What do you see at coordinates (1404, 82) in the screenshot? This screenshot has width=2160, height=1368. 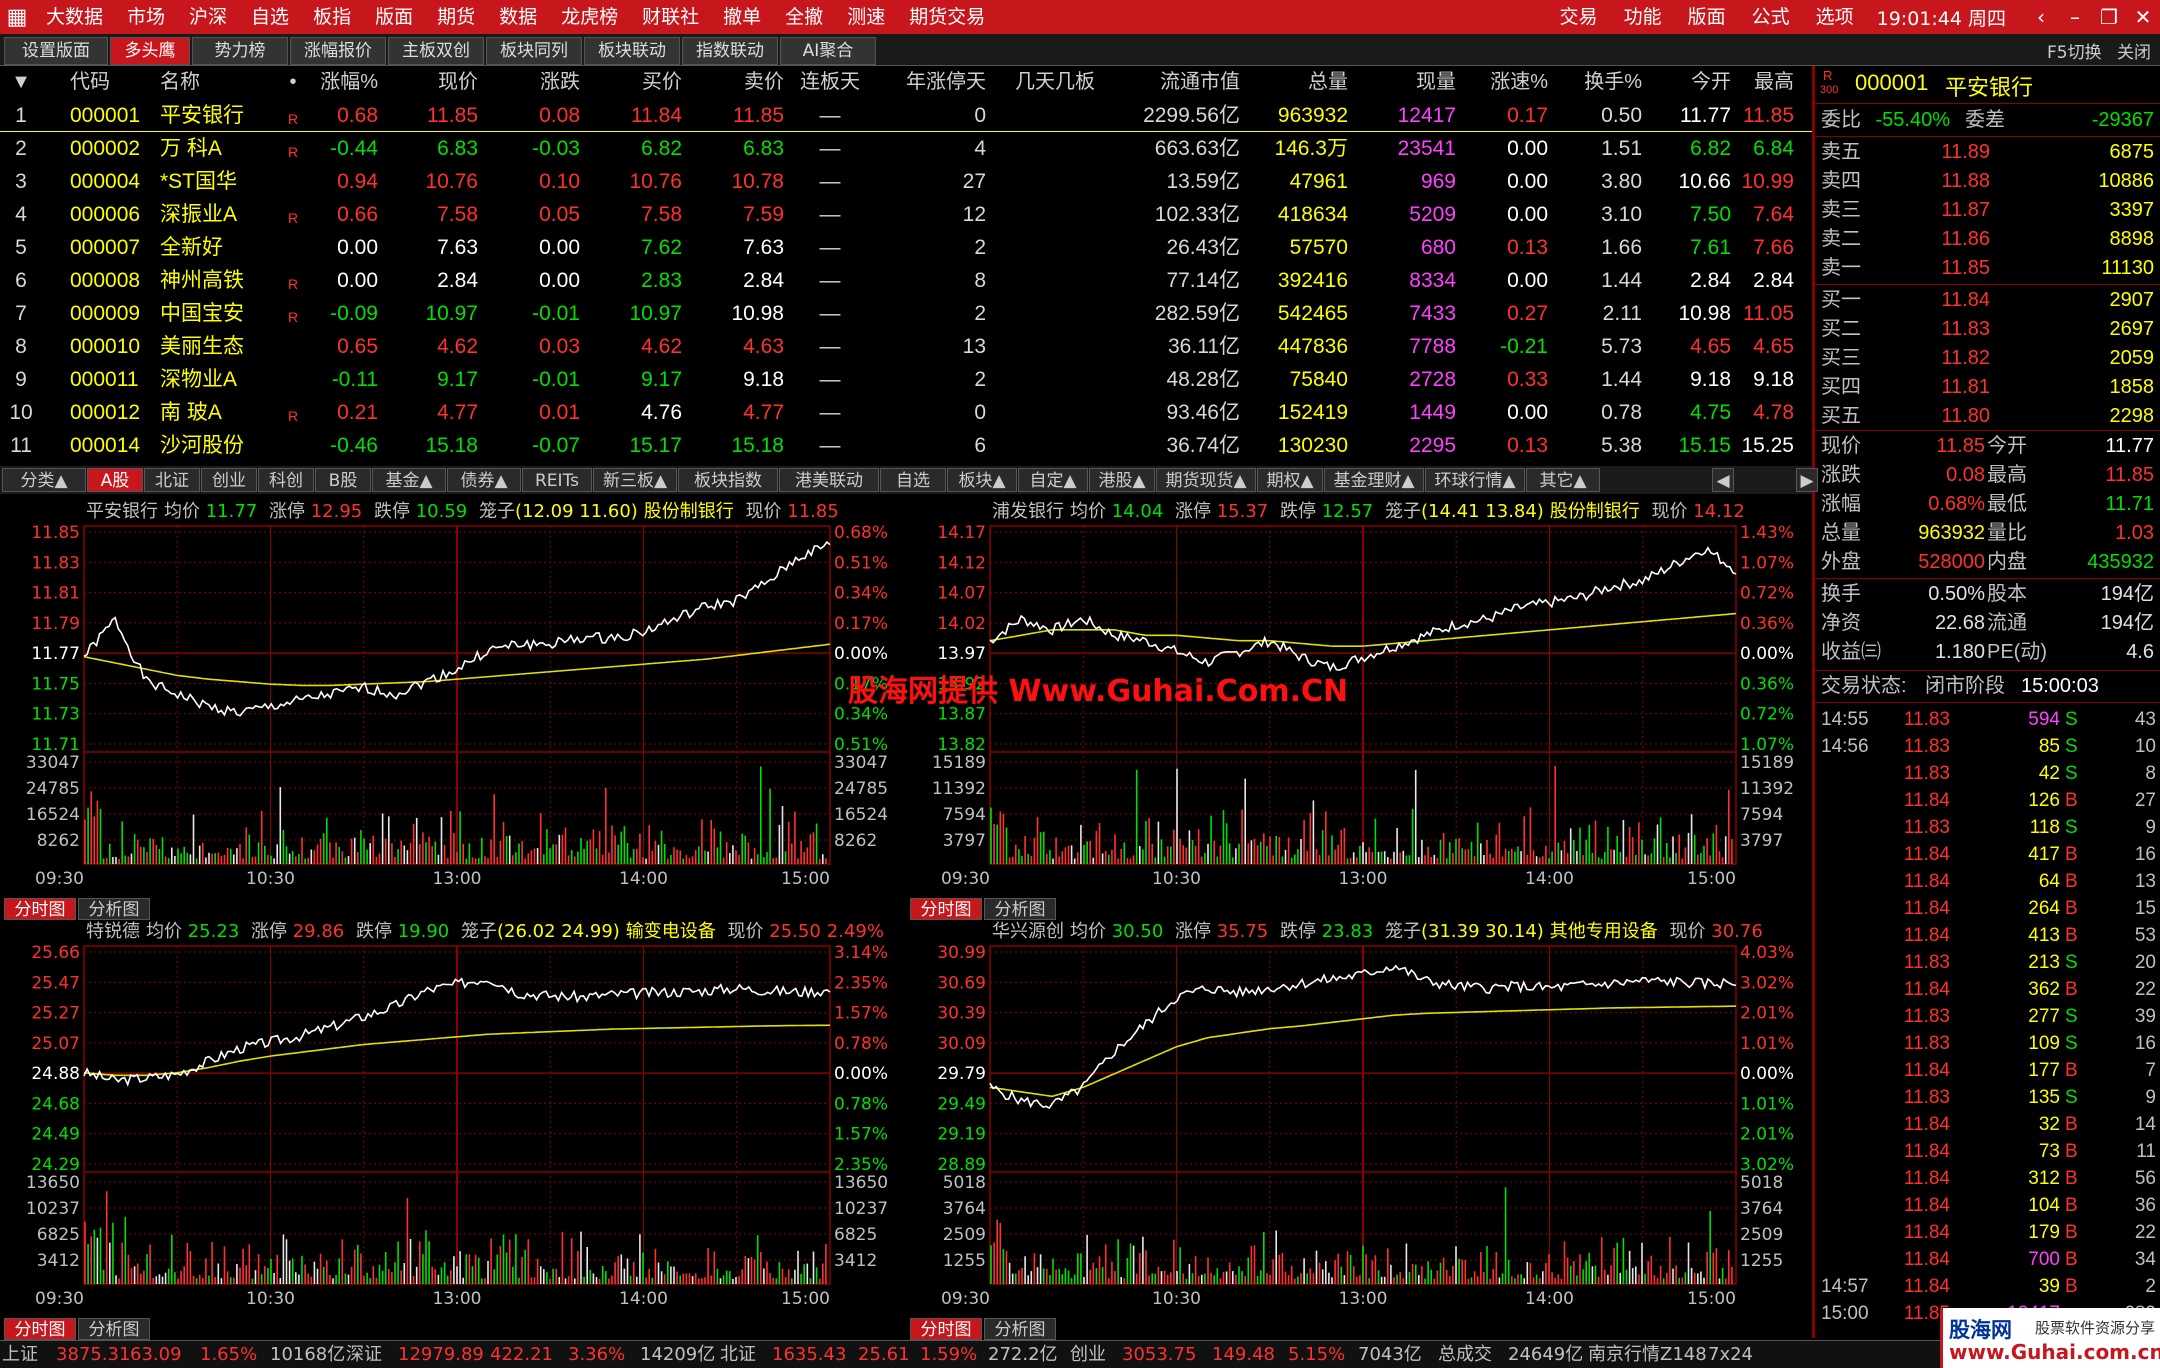 I see `column-header: 现量` at bounding box center [1404, 82].